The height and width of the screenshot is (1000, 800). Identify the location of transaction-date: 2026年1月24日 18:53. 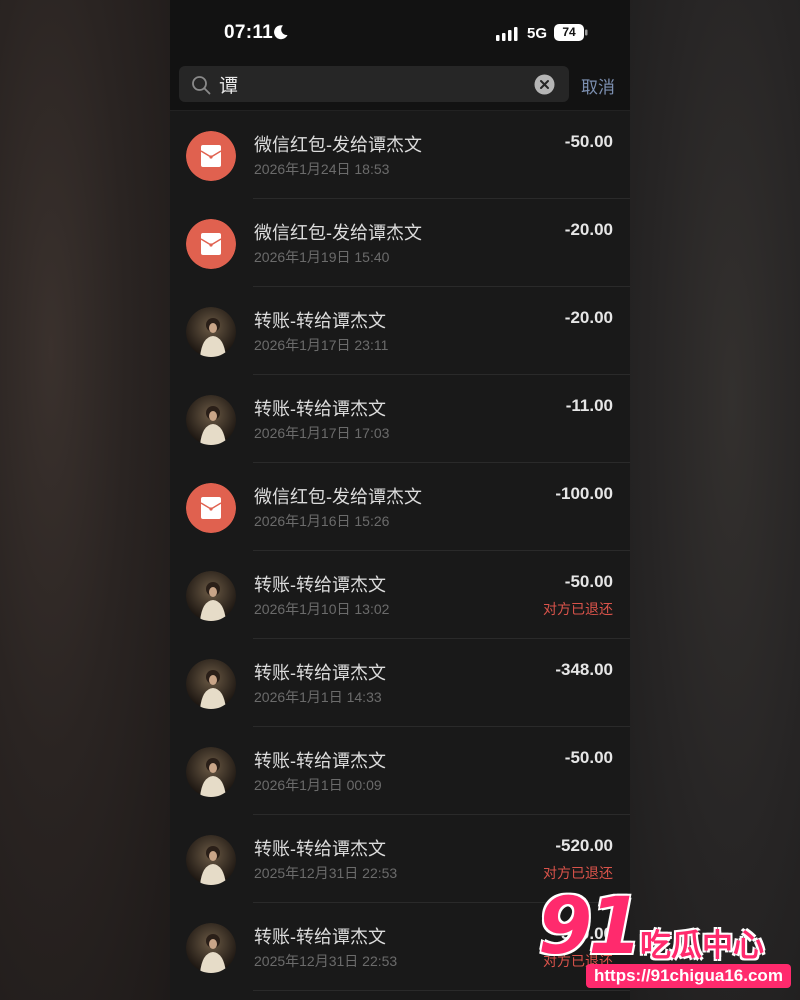
(322, 169).